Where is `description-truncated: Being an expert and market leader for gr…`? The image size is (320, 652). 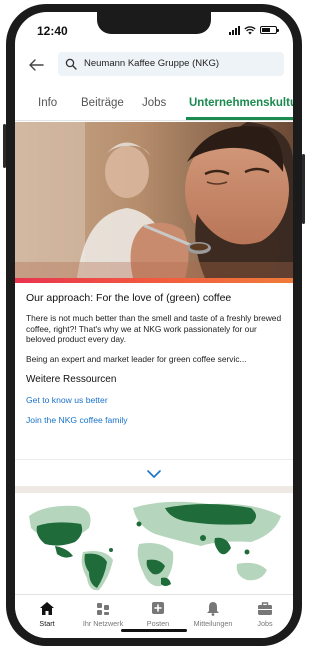 description-truncated: Being an expert and market leader for gr… is located at coordinates (136, 358).